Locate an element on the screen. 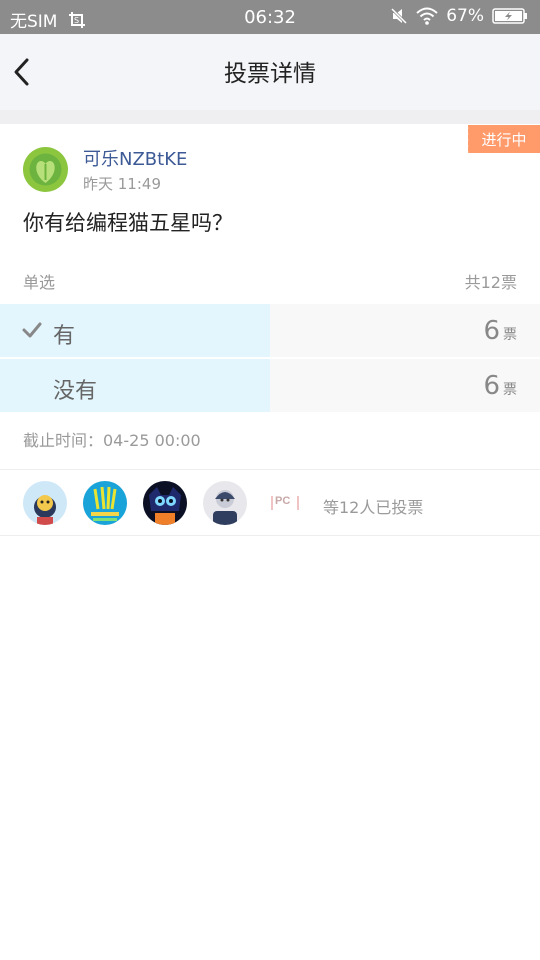  post-time: 昨天 11:49 is located at coordinates (122, 184).